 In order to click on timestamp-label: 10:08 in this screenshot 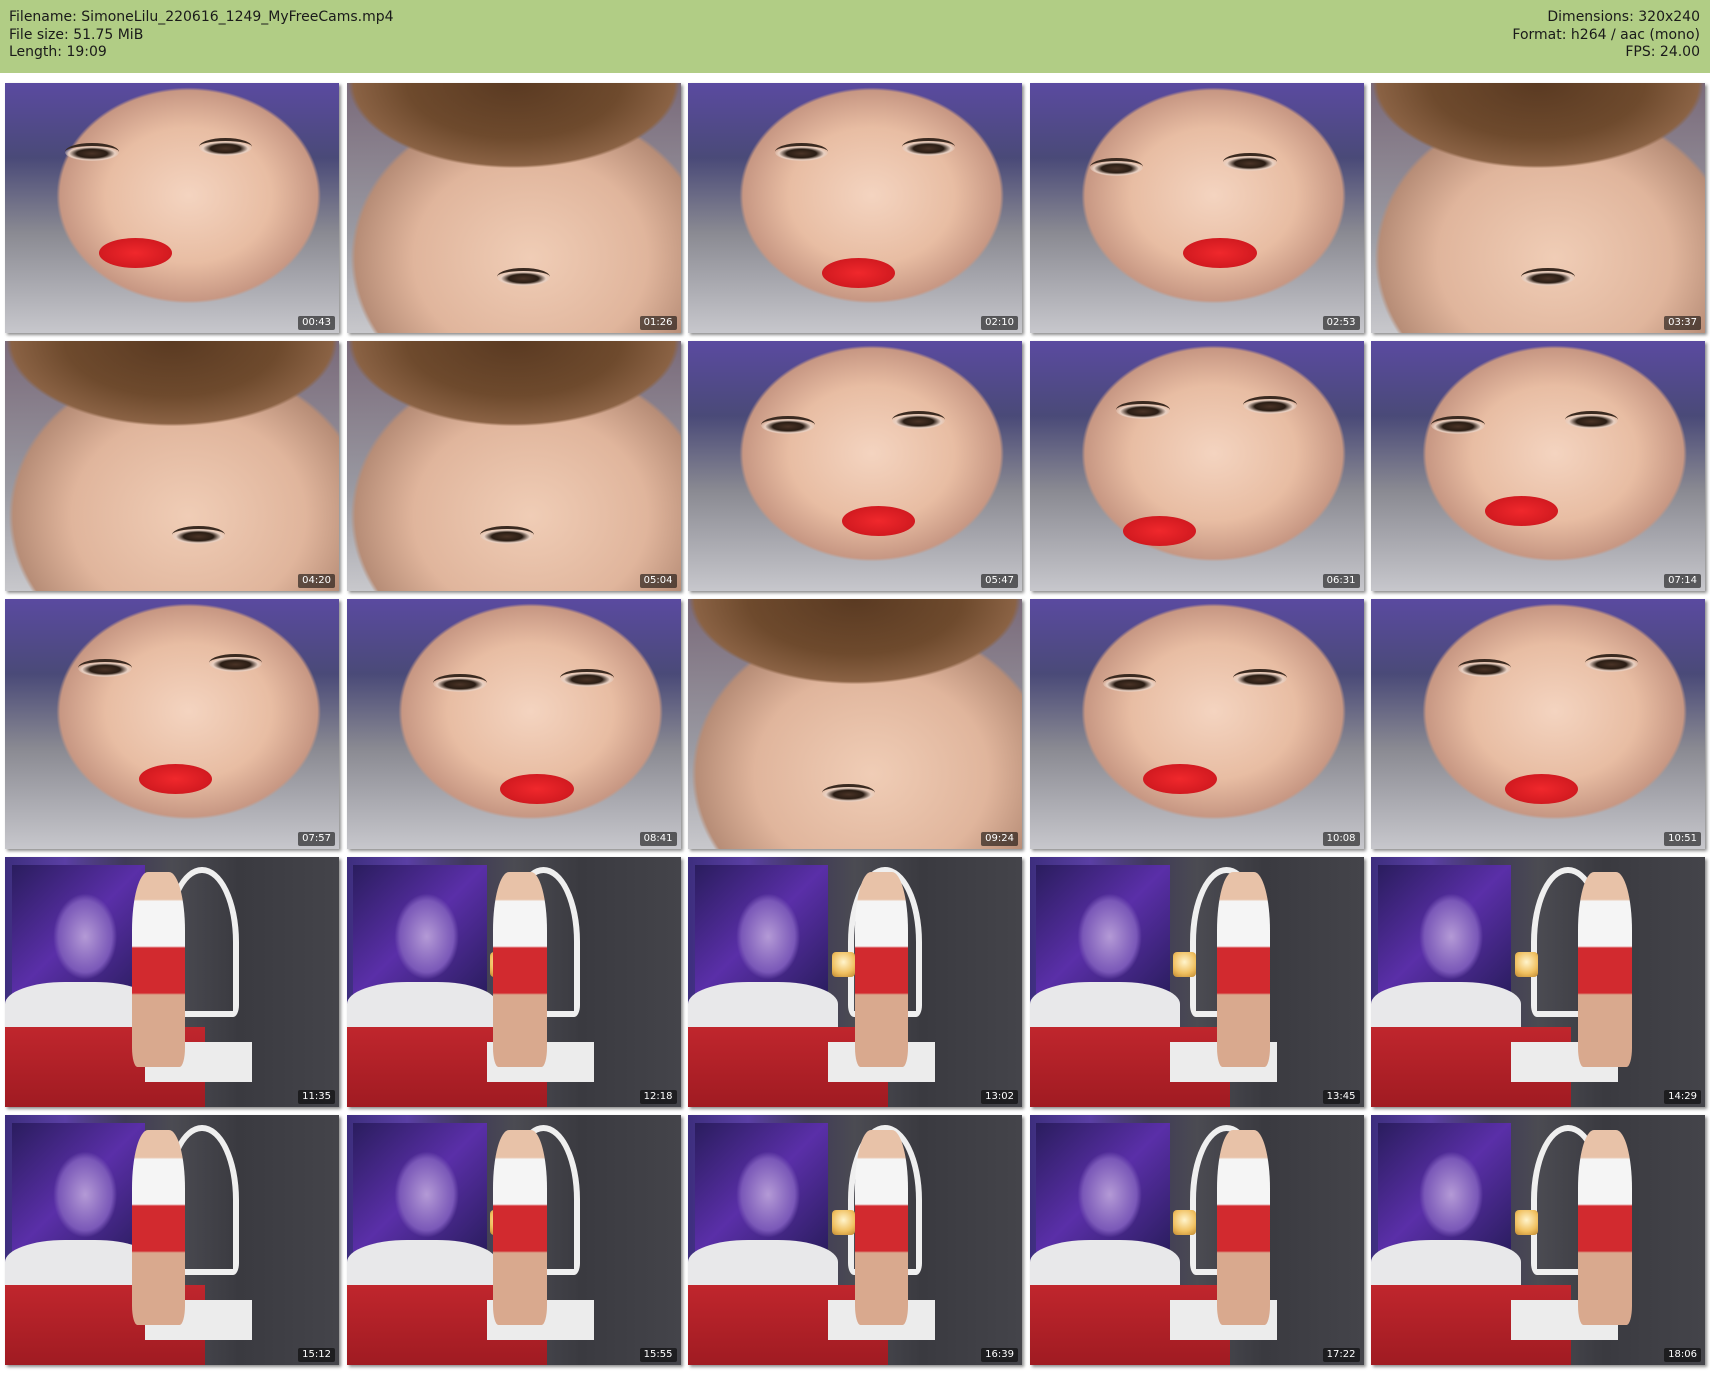, I will do `click(1341, 839)`.